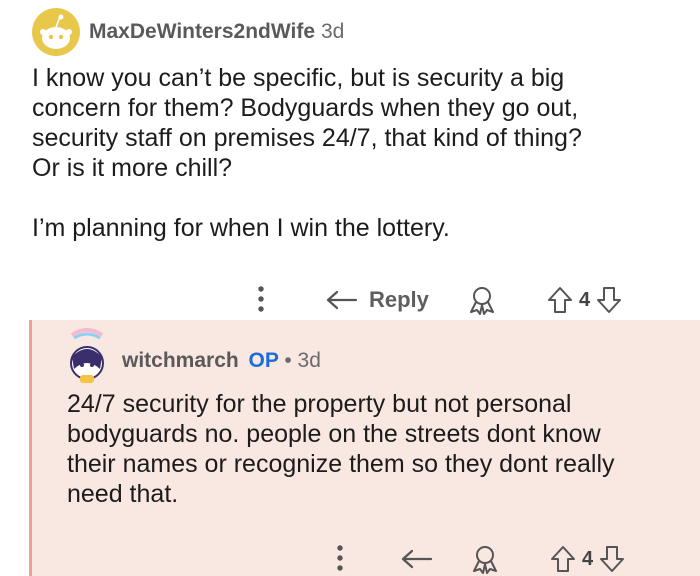  What do you see at coordinates (202, 31) in the screenshot?
I see `author-name: MaxDeWinters2ndWife` at bounding box center [202, 31].